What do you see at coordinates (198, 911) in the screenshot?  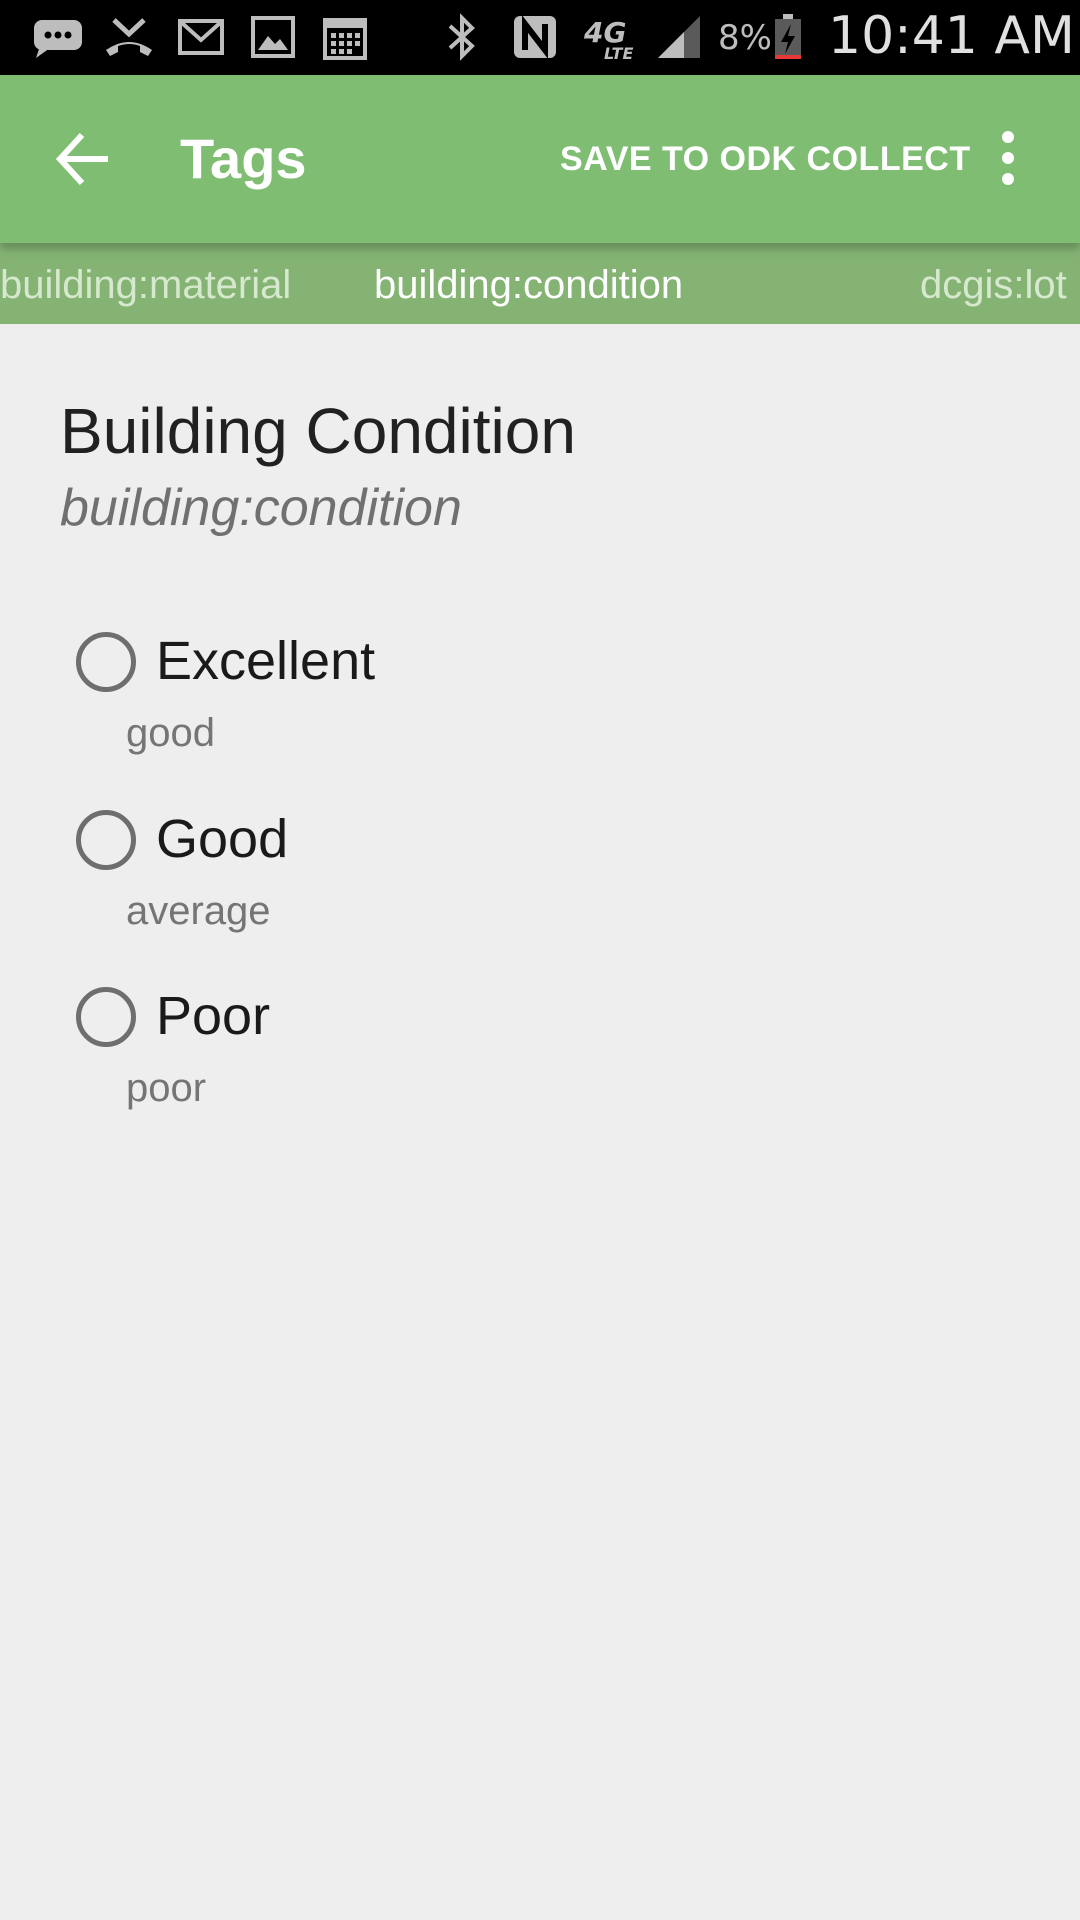 I see `option-value: average` at bounding box center [198, 911].